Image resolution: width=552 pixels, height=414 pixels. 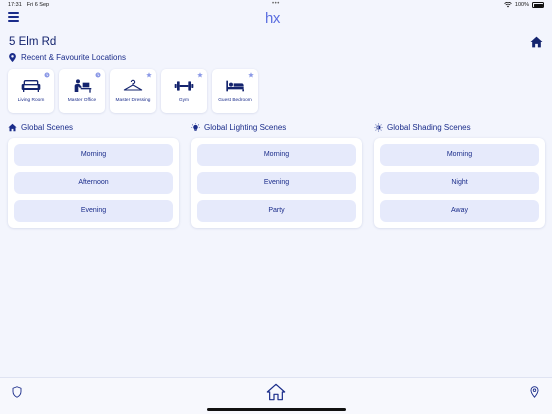 What do you see at coordinates (13, 17) in the screenshot?
I see `menu-button` at bounding box center [13, 17].